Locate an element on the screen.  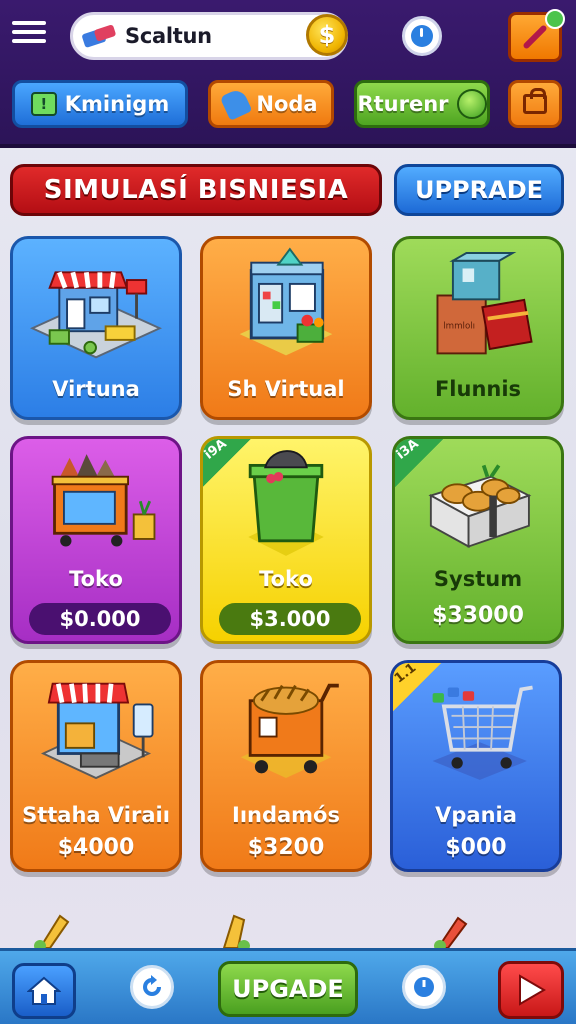
card-price: $3200 is located at coordinates (286, 847).